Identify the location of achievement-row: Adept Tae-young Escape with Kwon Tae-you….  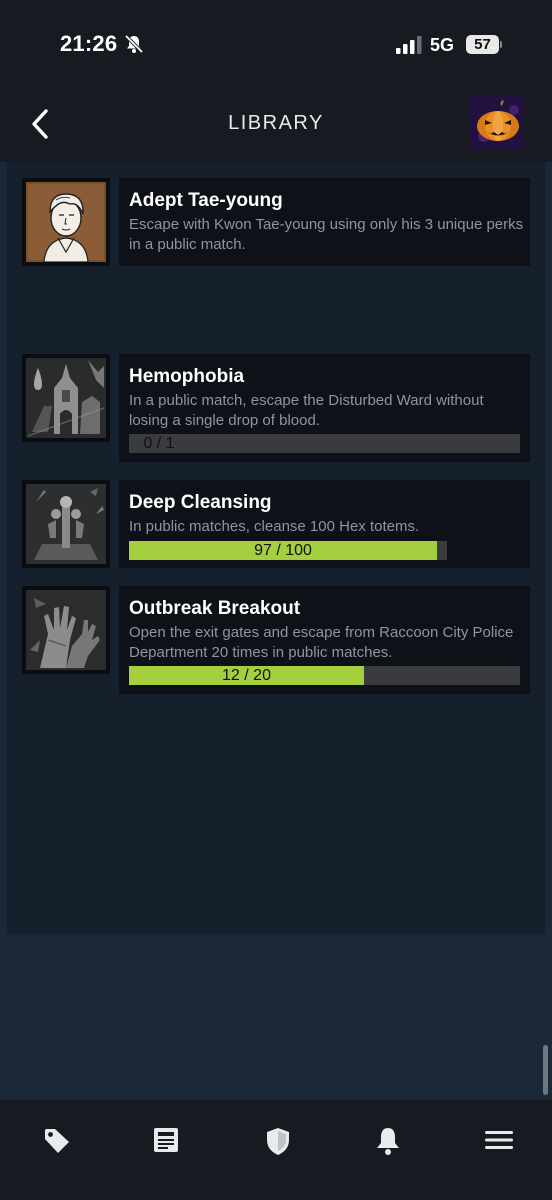
(276, 222).